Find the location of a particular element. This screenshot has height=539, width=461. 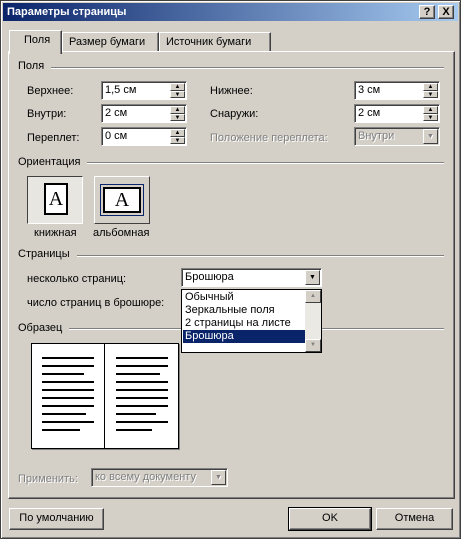

window-title: Параметры страницы is located at coordinates (67, 12).